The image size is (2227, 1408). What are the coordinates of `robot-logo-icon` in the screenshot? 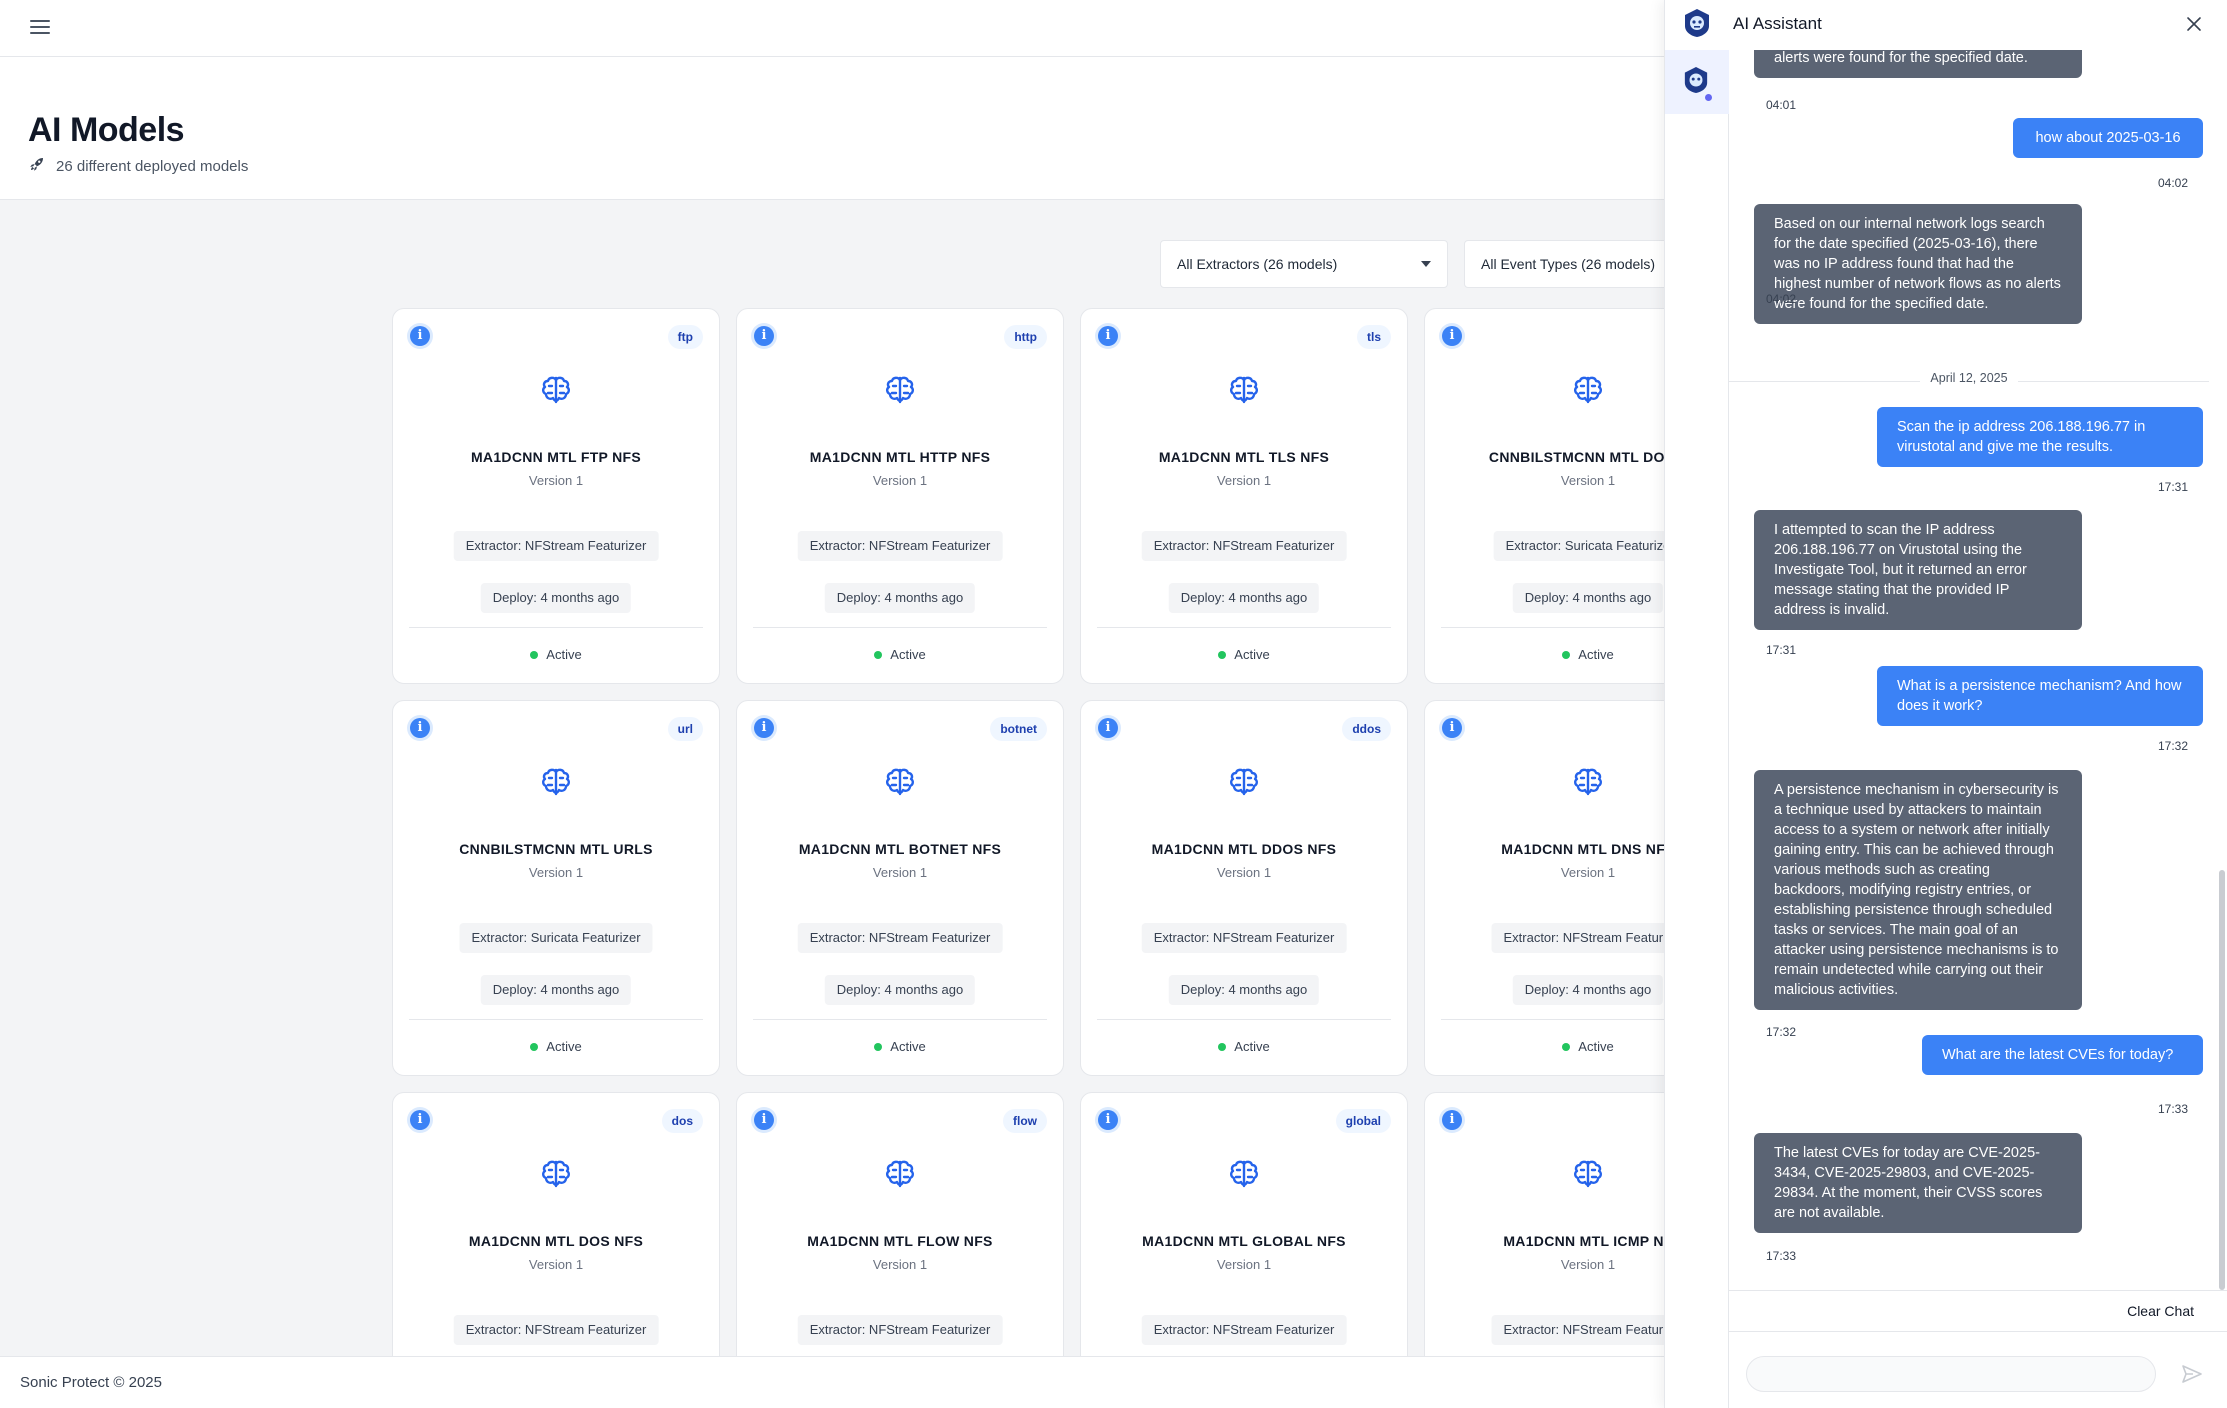 It's located at (1697, 23).